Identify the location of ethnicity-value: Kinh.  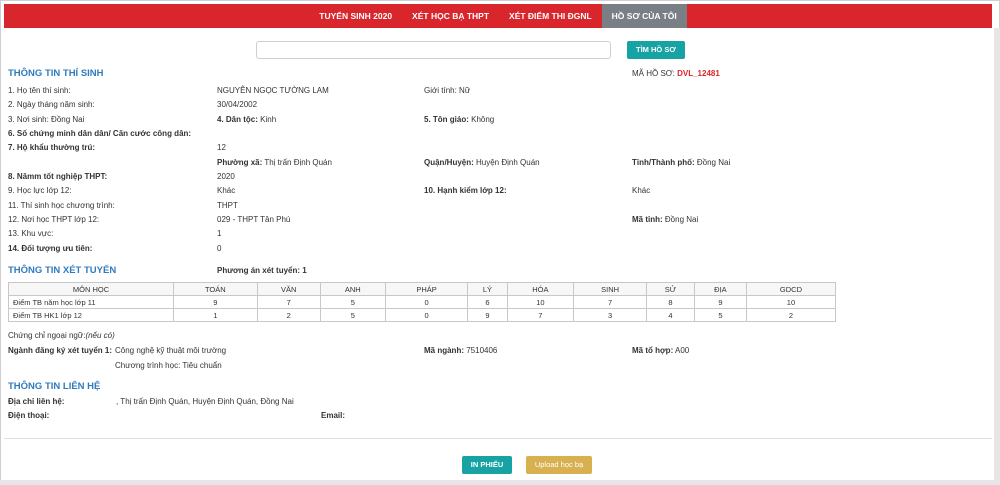
(267, 119).